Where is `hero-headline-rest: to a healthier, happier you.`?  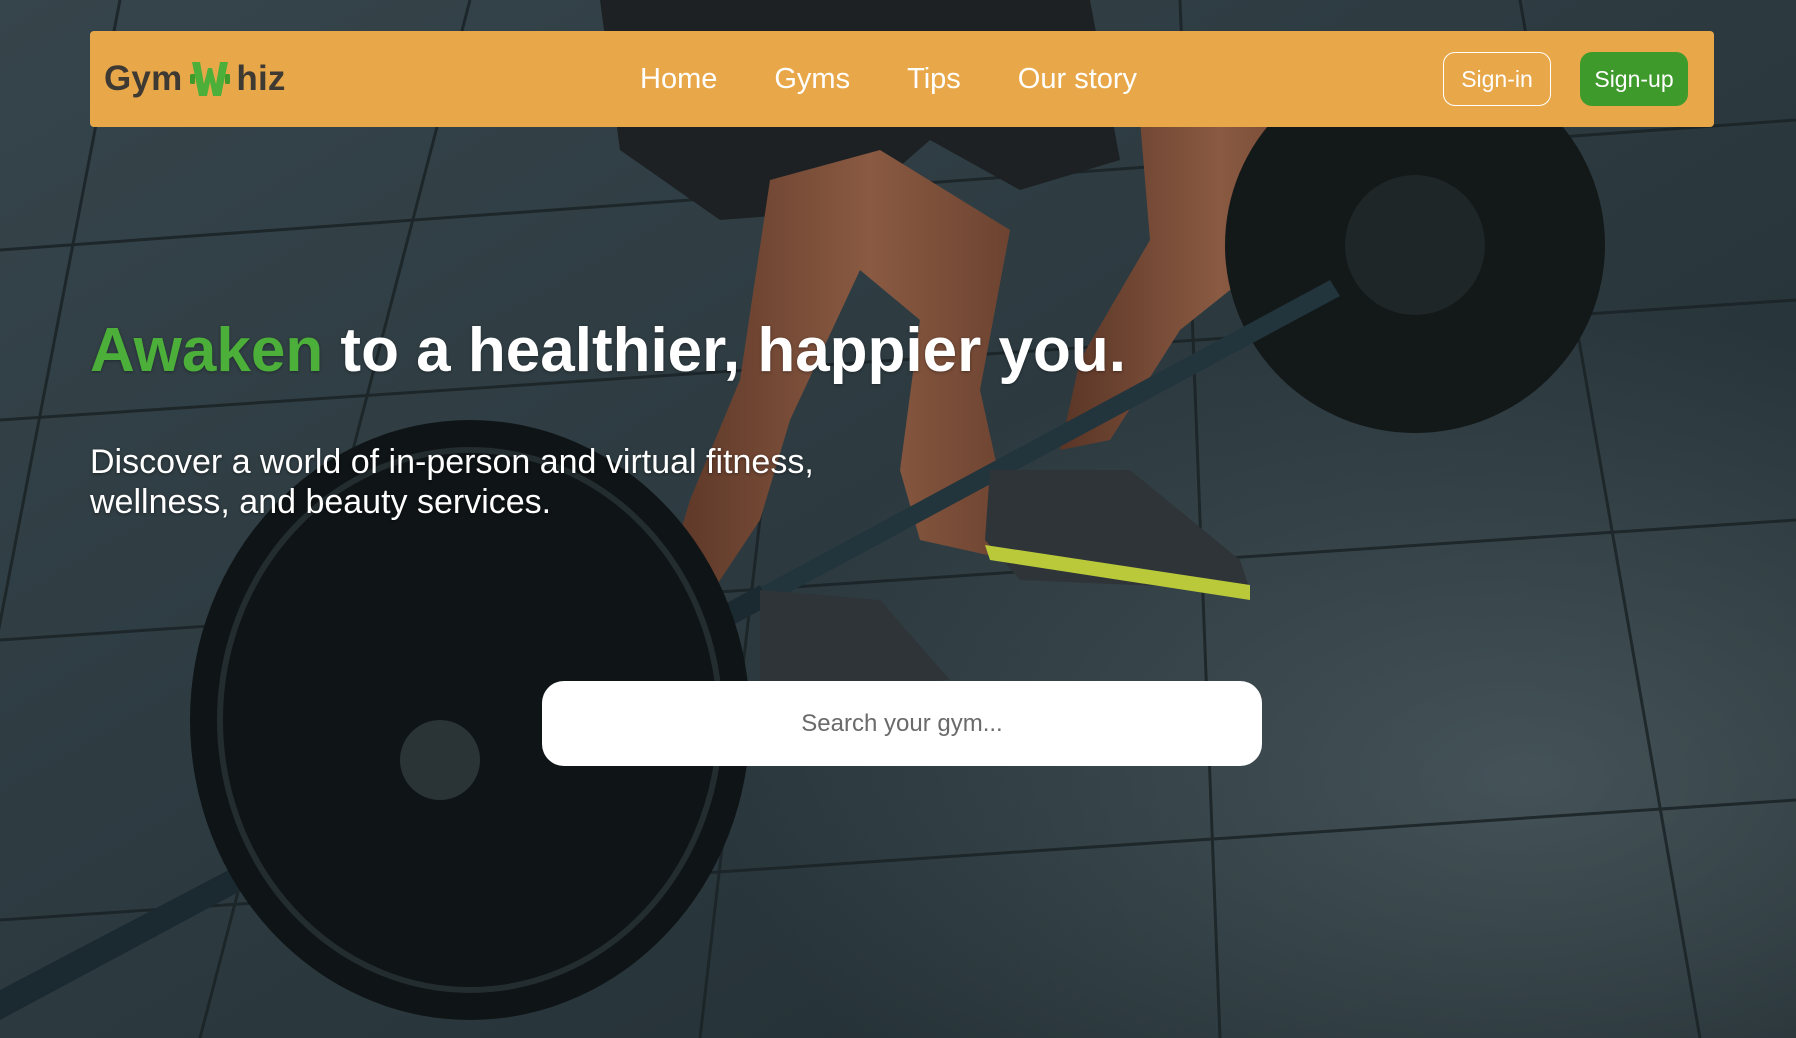 hero-headline-rest: to a healthier, happier you. is located at coordinates (724, 350).